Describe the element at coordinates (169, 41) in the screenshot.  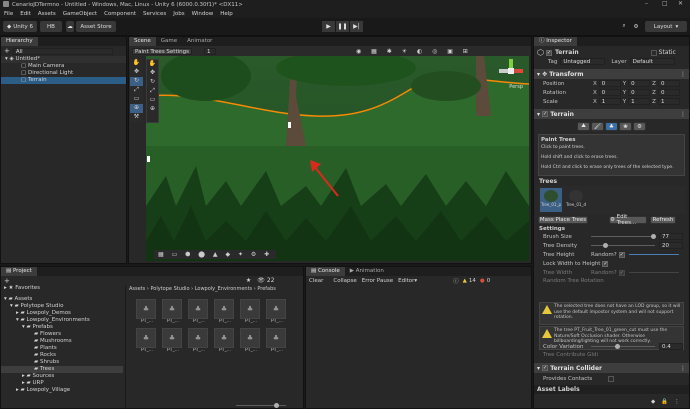
I see `tab-game: Game` at that location.